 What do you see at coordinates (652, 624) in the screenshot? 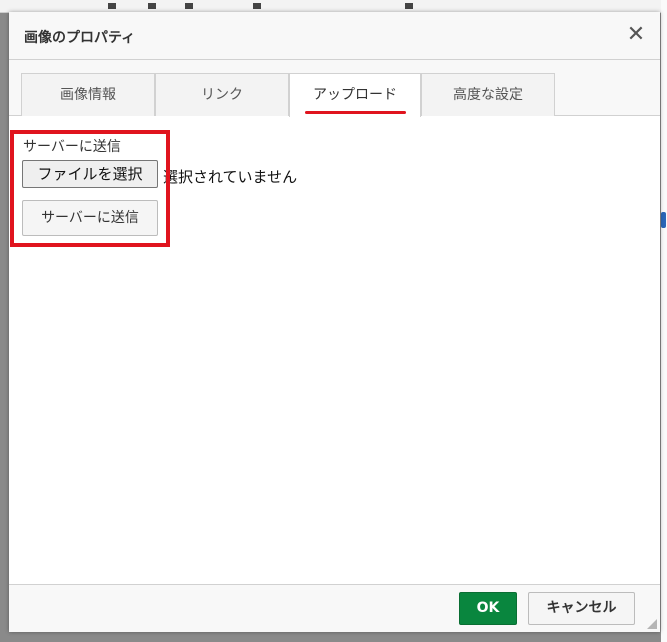
I see `resize-handle-icon` at bounding box center [652, 624].